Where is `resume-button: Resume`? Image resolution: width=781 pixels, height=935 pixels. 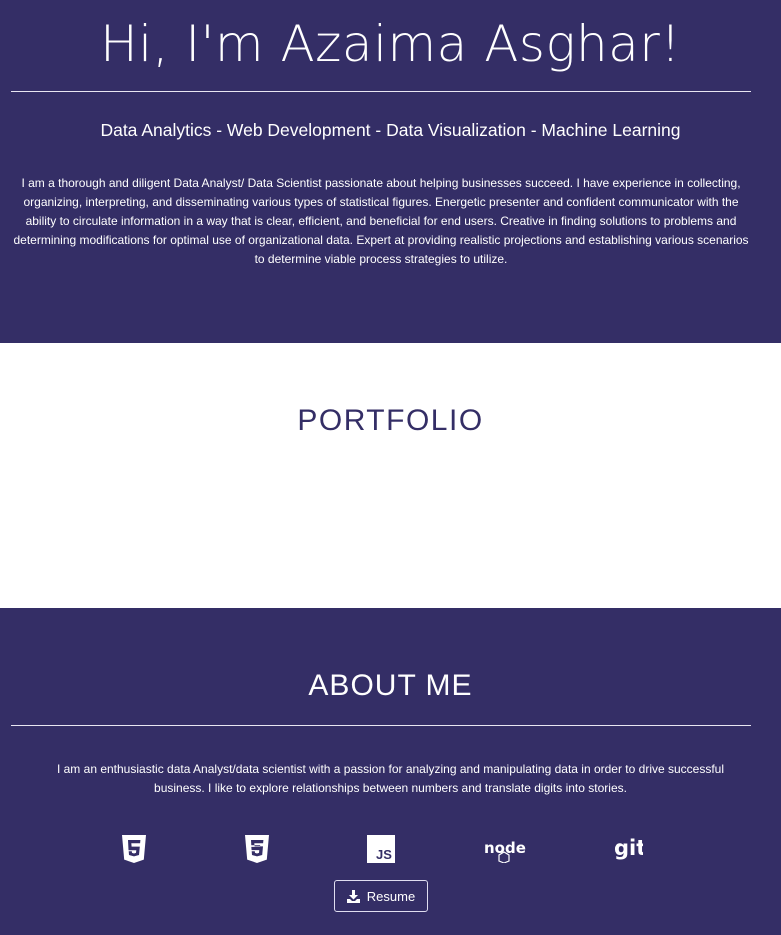 resume-button: Resume is located at coordinates (381, 896).